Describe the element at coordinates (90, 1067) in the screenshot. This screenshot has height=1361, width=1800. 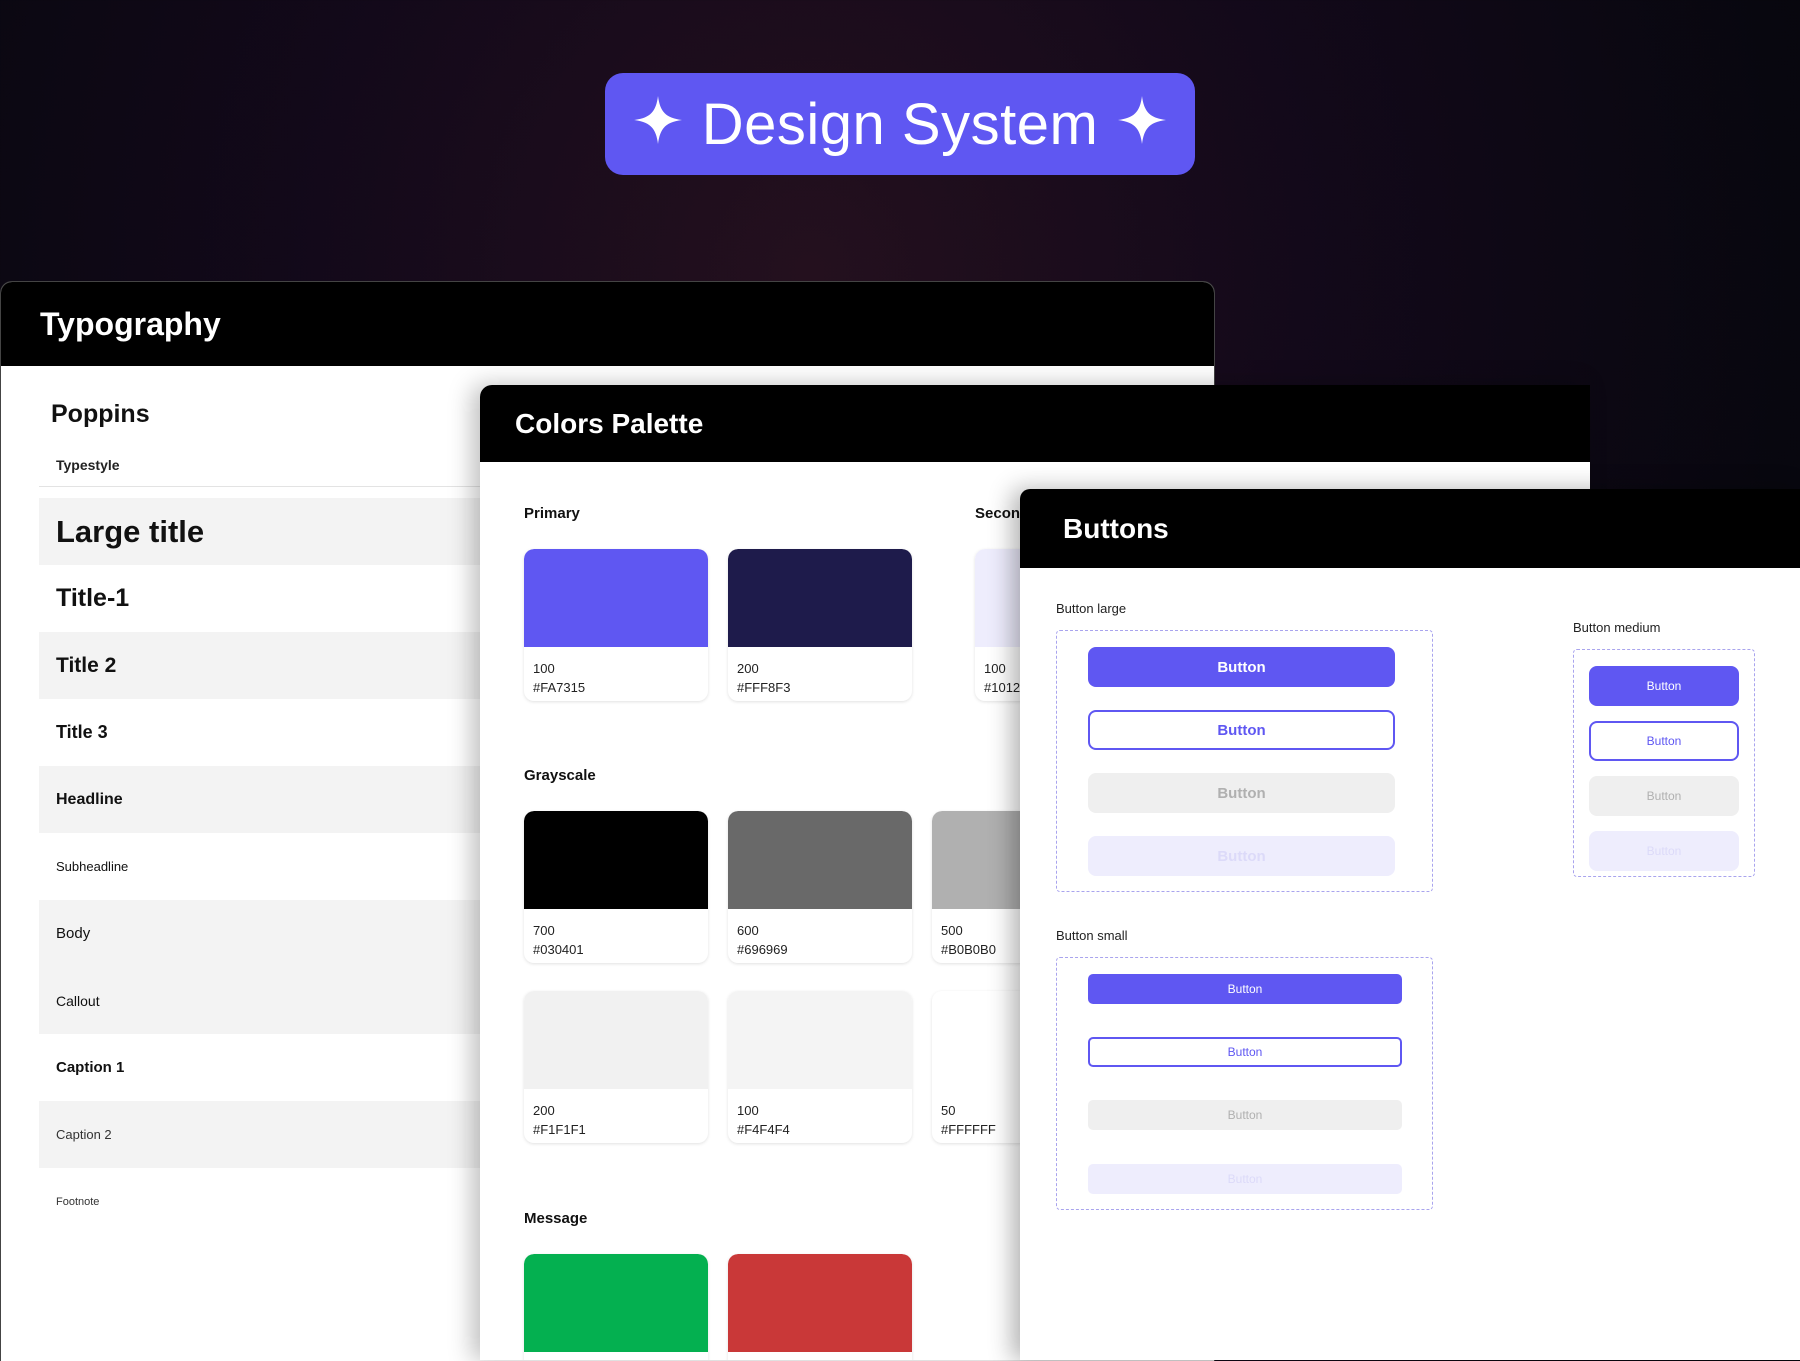
I see `type-sample: Caption 1` at that location.